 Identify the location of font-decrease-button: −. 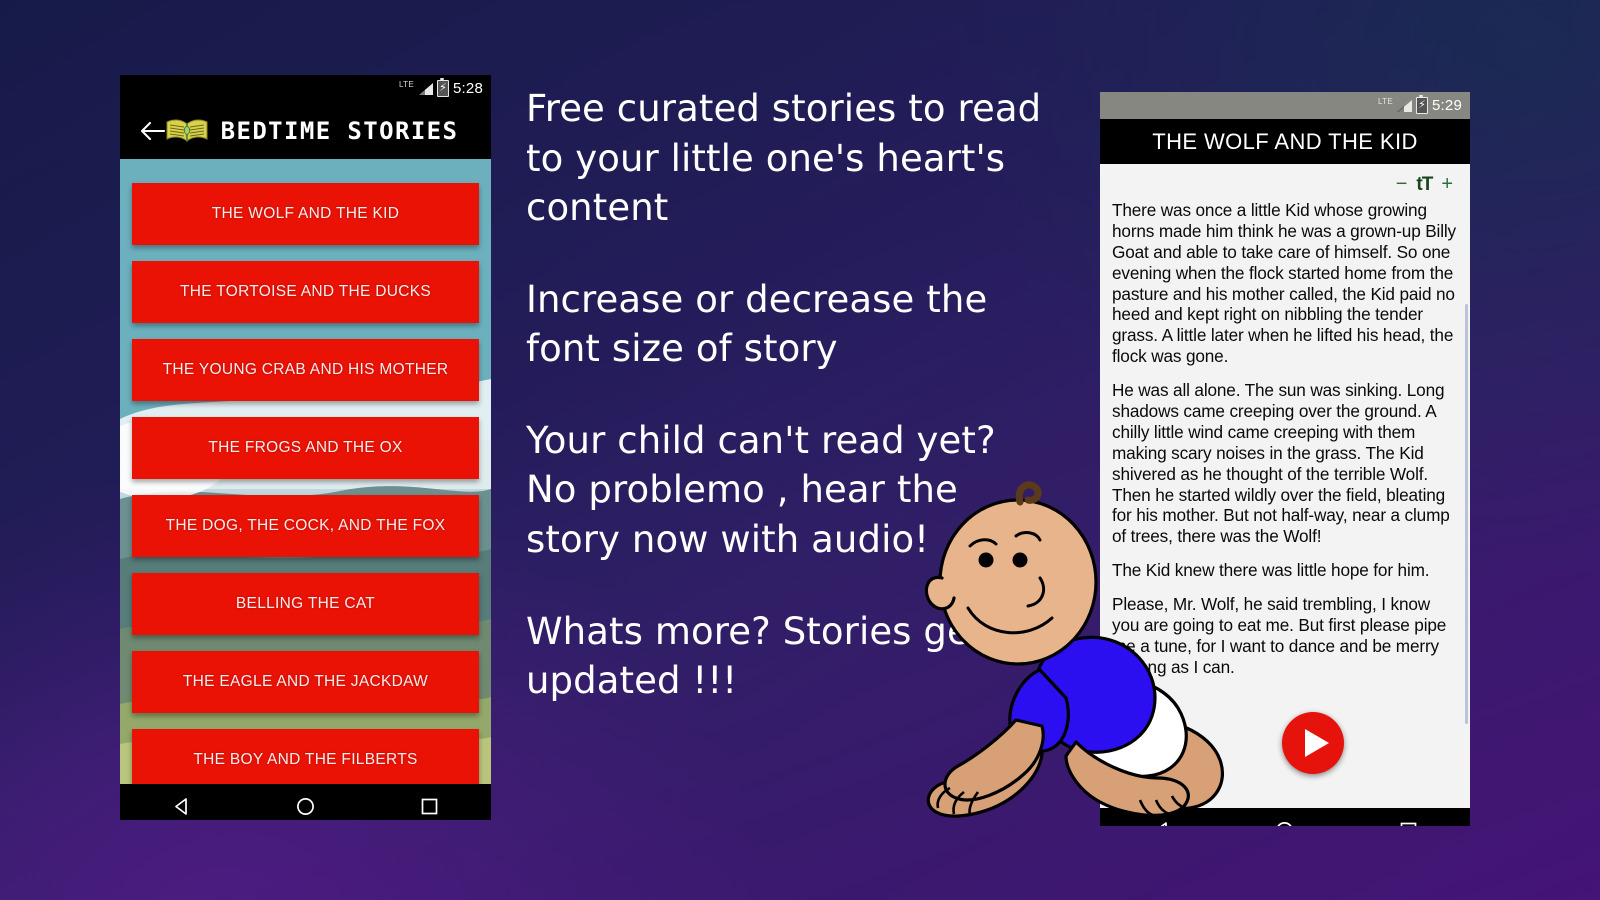
(1402, 184).